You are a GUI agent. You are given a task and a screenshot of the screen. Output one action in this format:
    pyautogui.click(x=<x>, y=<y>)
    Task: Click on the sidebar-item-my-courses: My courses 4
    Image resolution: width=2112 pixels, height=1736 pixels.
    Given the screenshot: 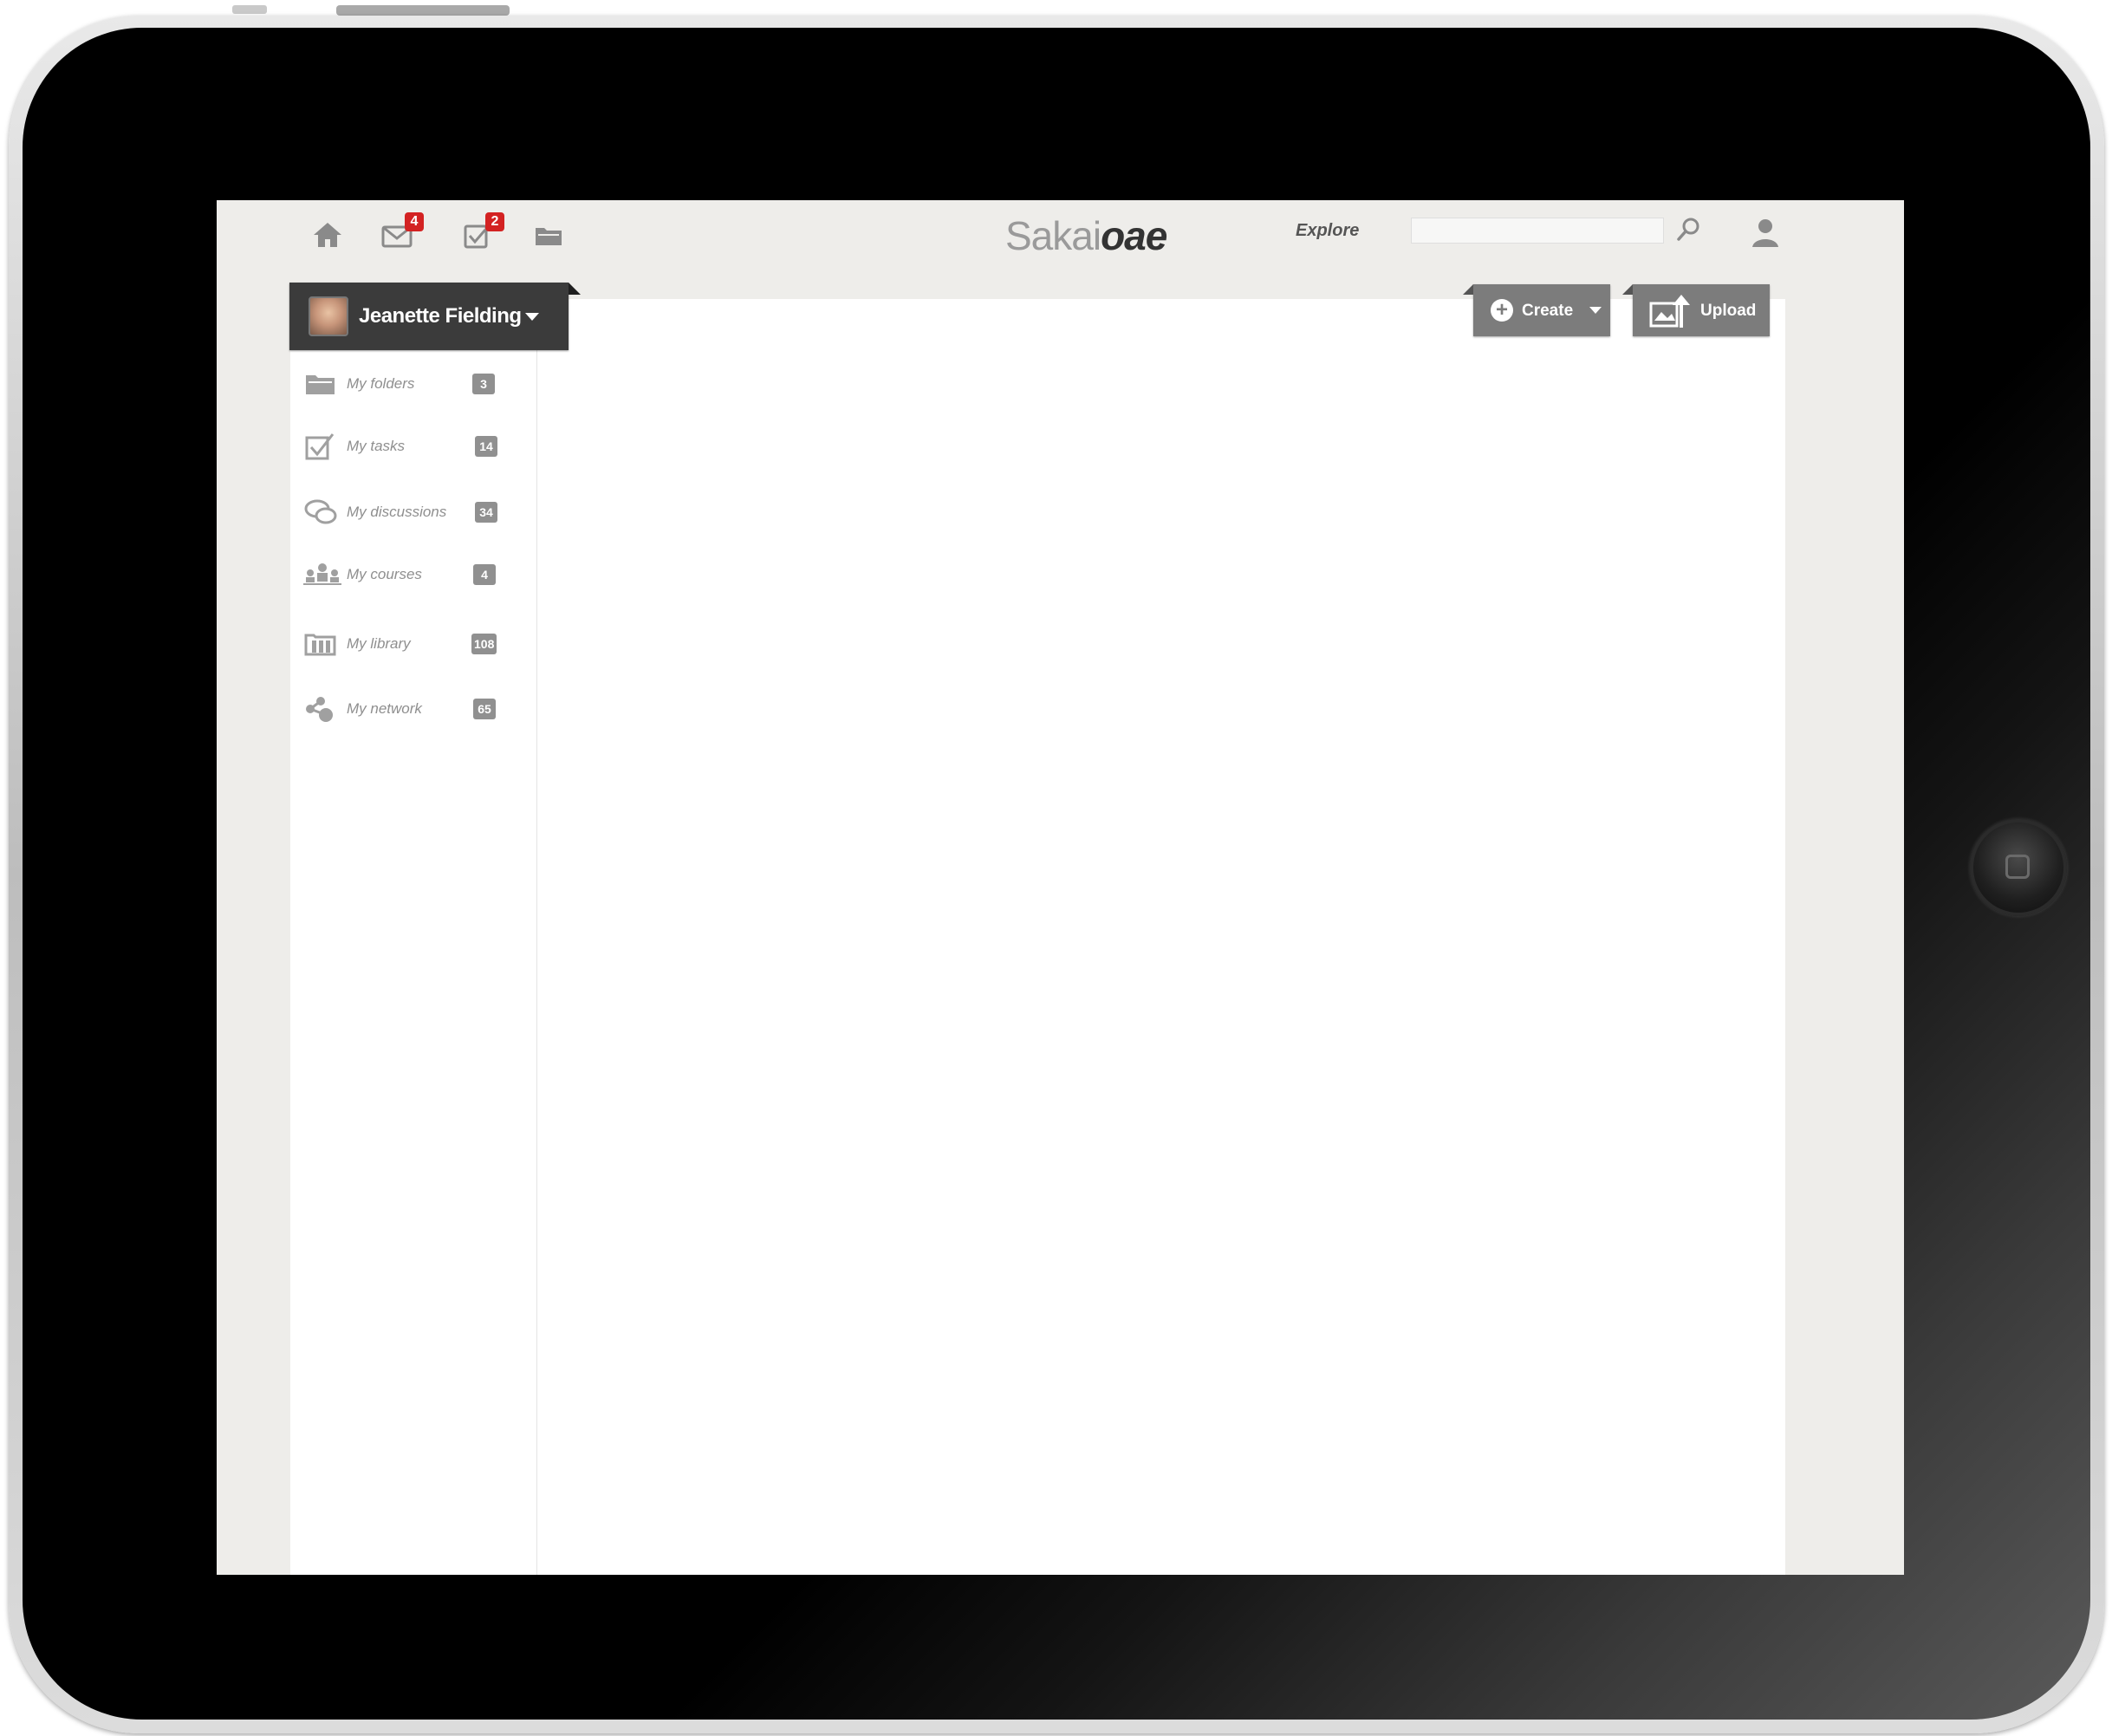 What is the action you would take?
    pyautogui.click(x=416, y=576)
    